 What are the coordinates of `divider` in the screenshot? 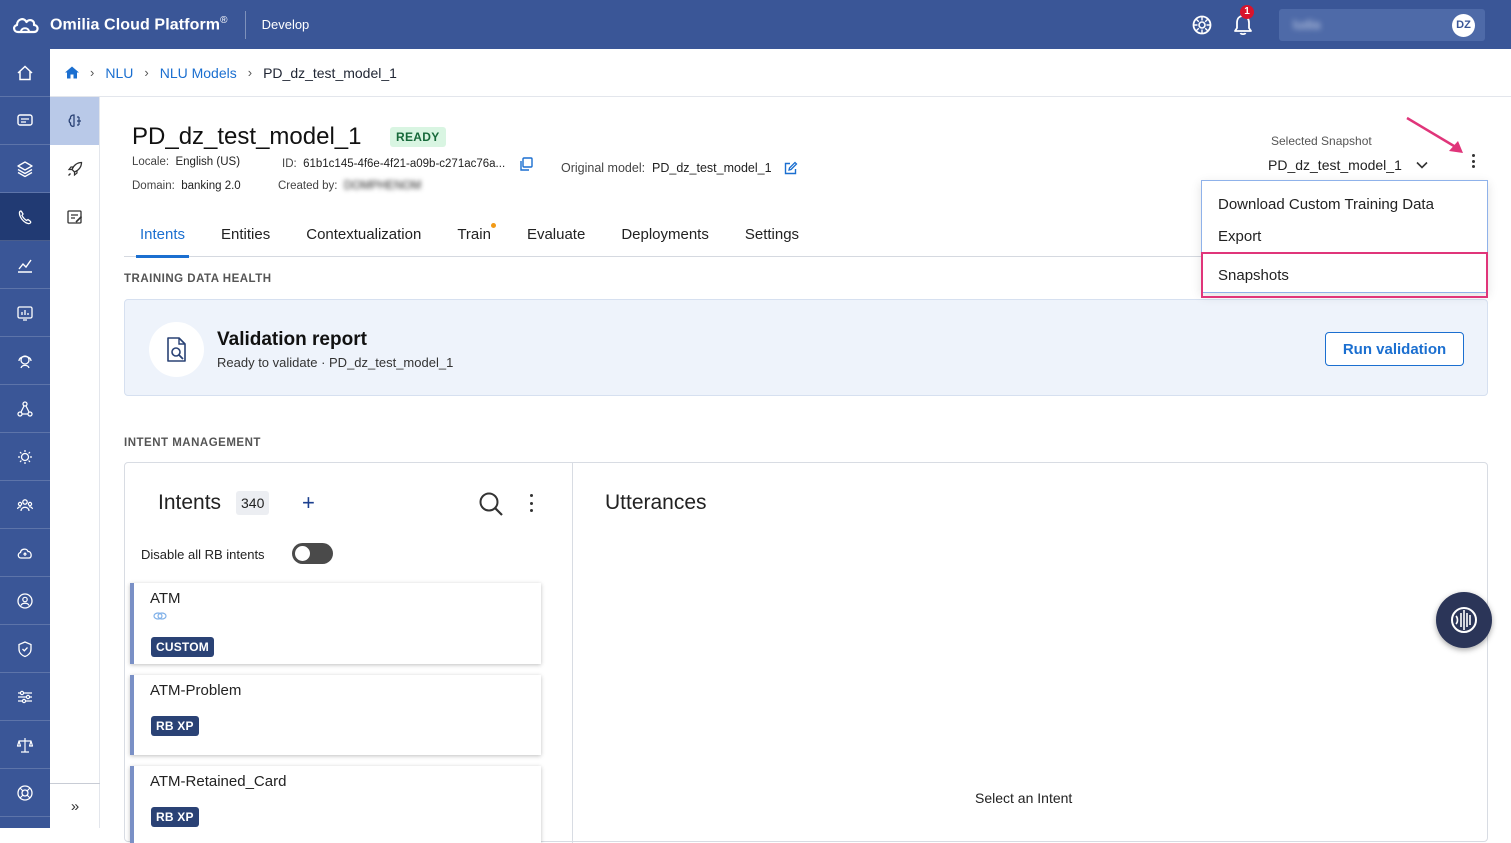 It's located at (245, 24).